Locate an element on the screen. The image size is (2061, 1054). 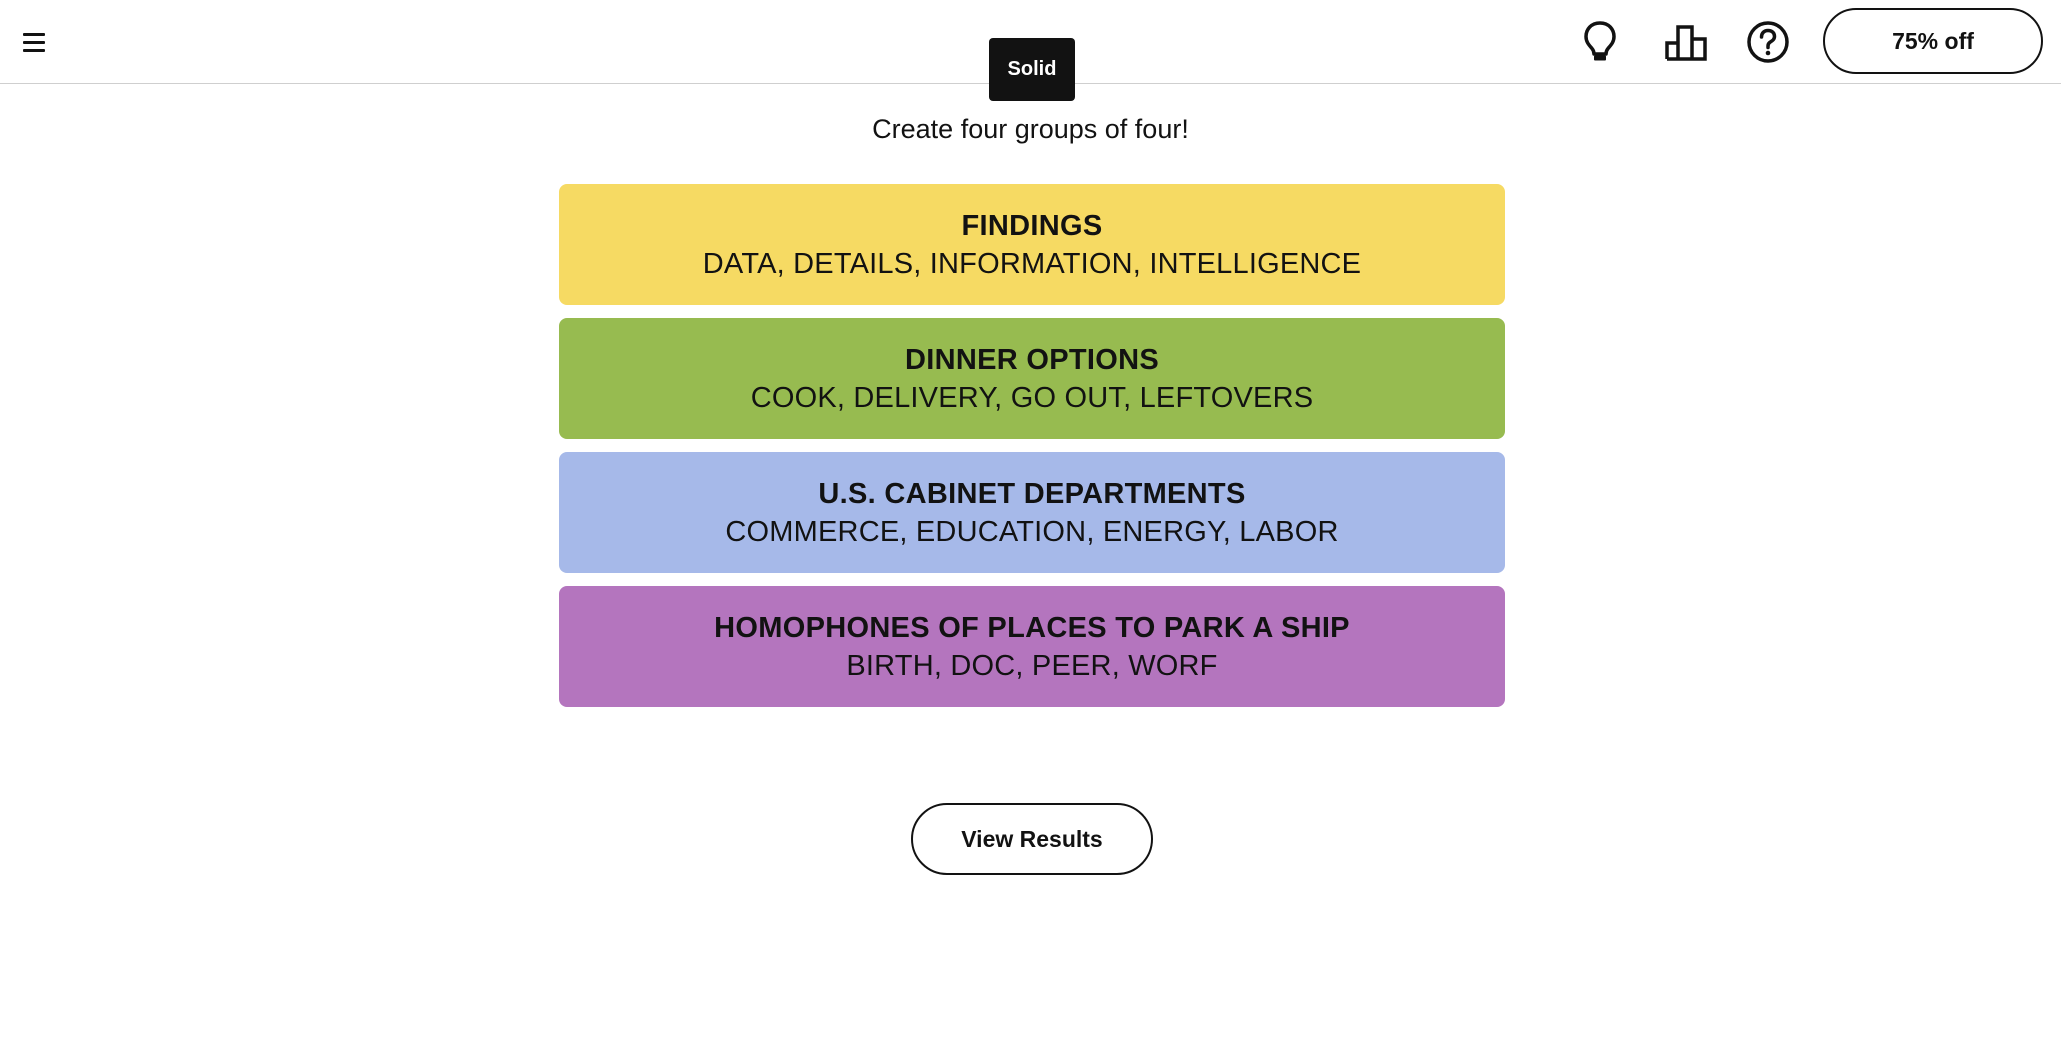
group-members: BIRTH, DOC, PEER, WORF is located at coordinates (1032, 665).